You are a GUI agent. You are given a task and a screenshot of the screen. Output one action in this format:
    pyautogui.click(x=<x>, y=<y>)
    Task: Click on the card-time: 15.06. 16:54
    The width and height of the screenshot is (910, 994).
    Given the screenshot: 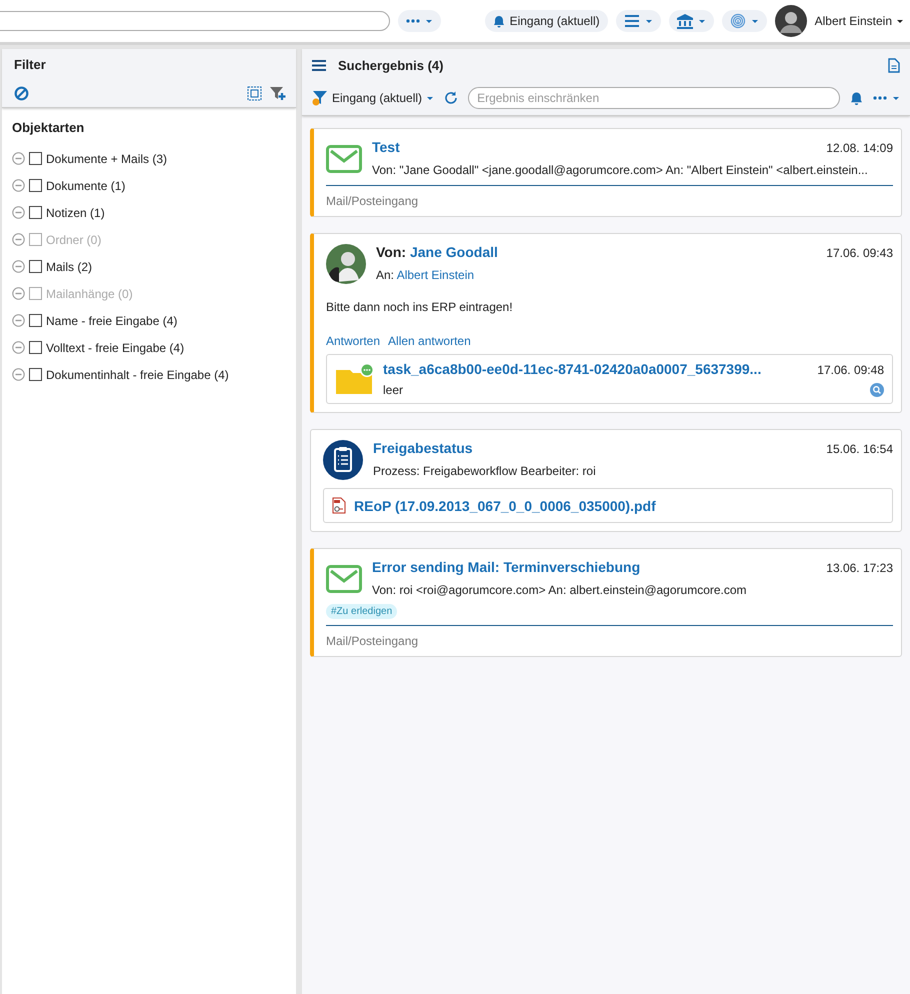 What is the action you would take?
    pyautogui.click(x=859, y=449)
    